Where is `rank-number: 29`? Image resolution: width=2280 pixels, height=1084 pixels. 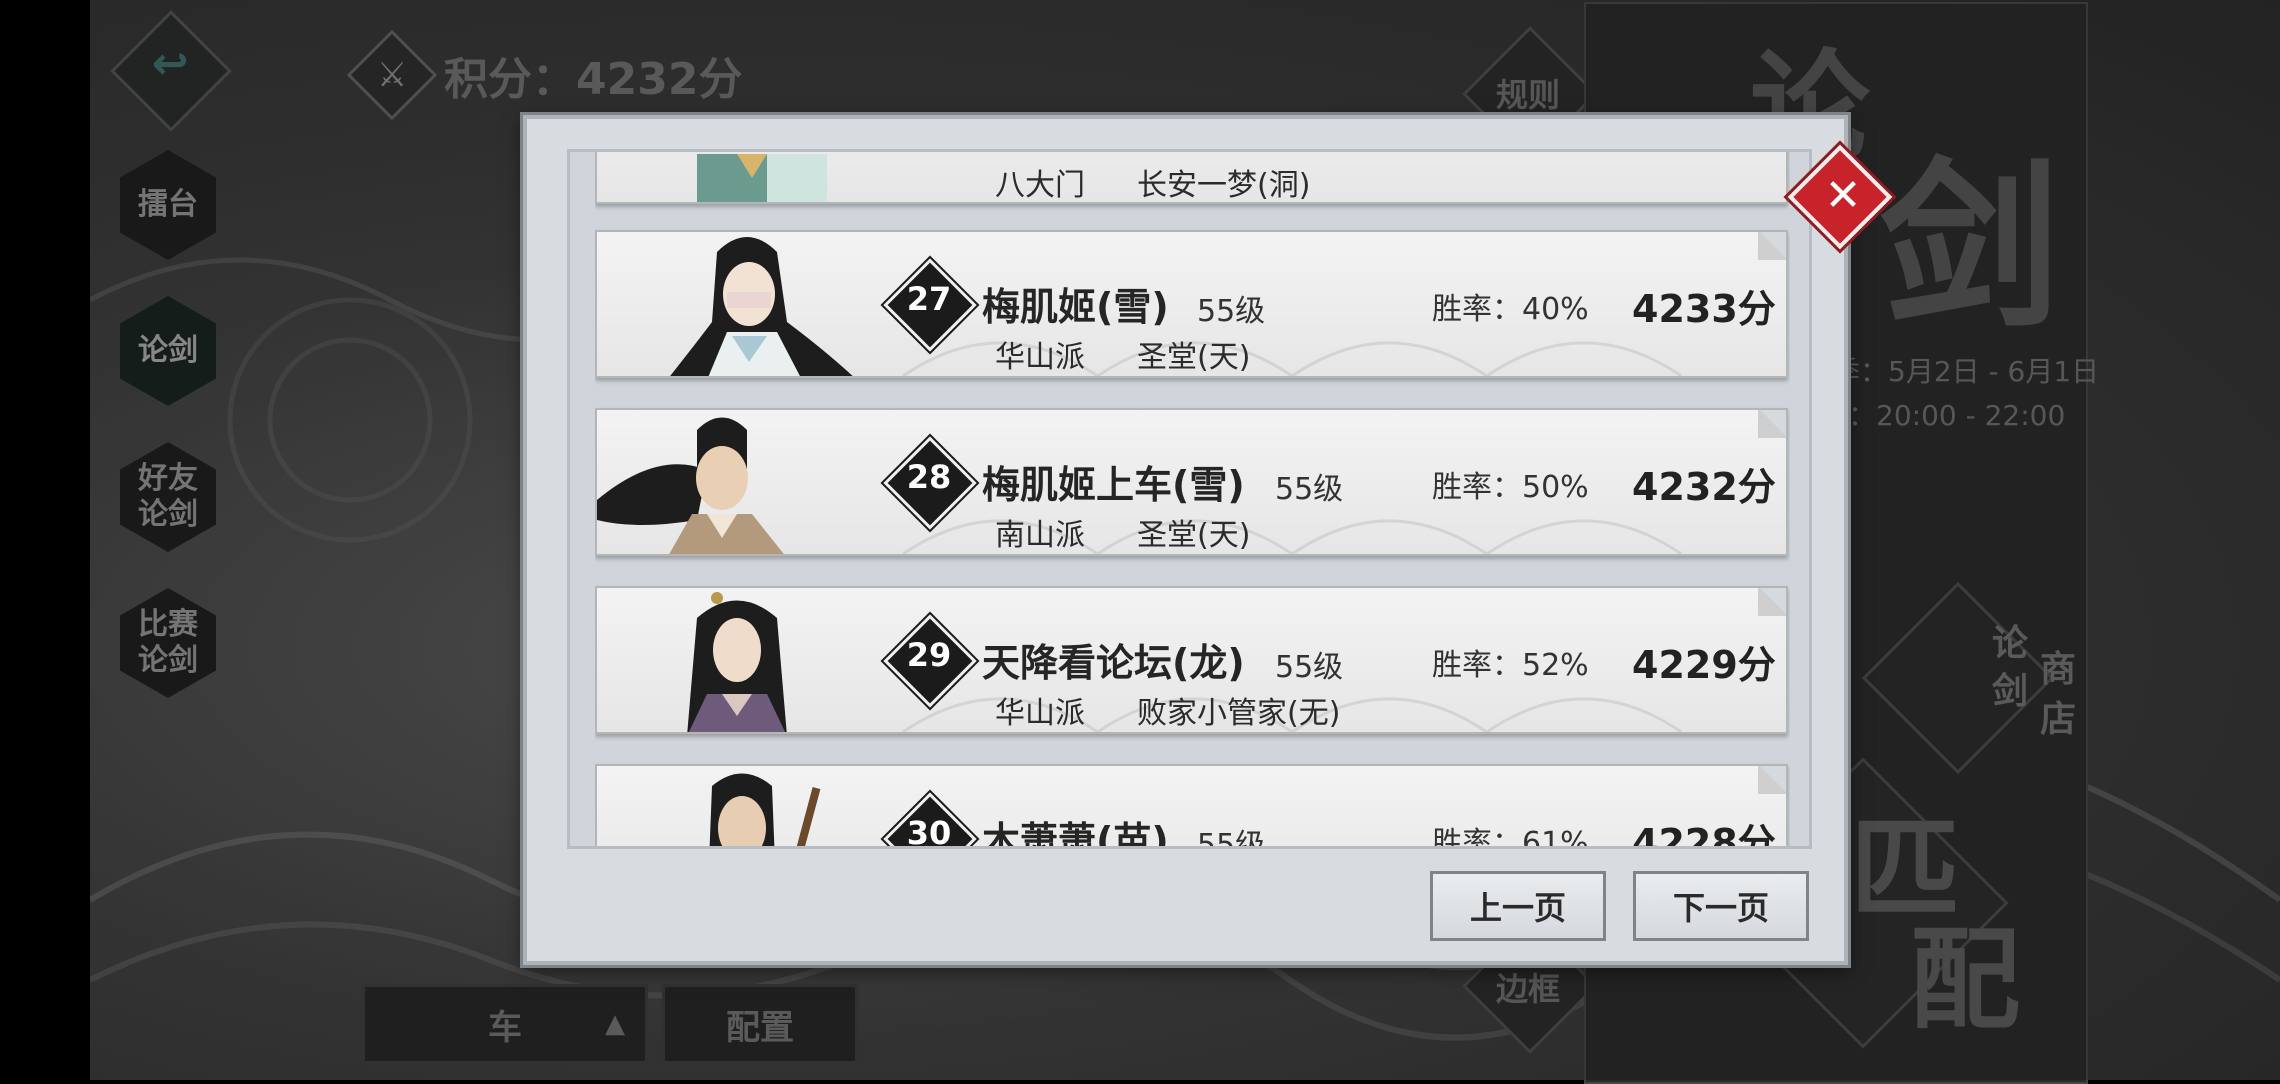 rank-number: 29 is located at coordinates (929, 655).